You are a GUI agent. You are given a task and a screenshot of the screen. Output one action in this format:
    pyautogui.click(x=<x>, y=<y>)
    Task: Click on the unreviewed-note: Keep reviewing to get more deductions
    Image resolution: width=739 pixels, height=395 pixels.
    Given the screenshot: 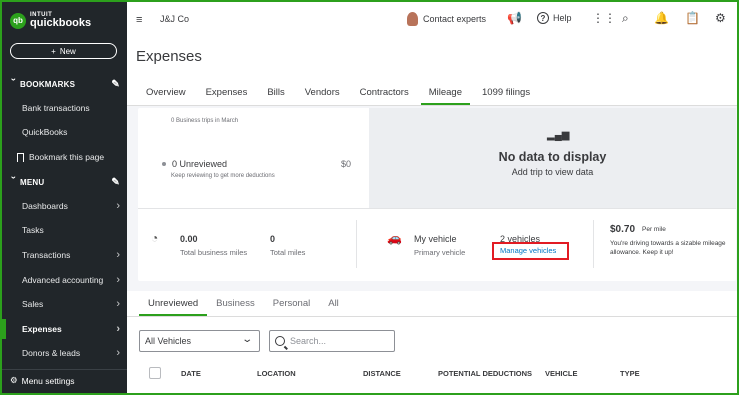 What is the action you would take?
    pyautogui.click(x=223, y=176)
    